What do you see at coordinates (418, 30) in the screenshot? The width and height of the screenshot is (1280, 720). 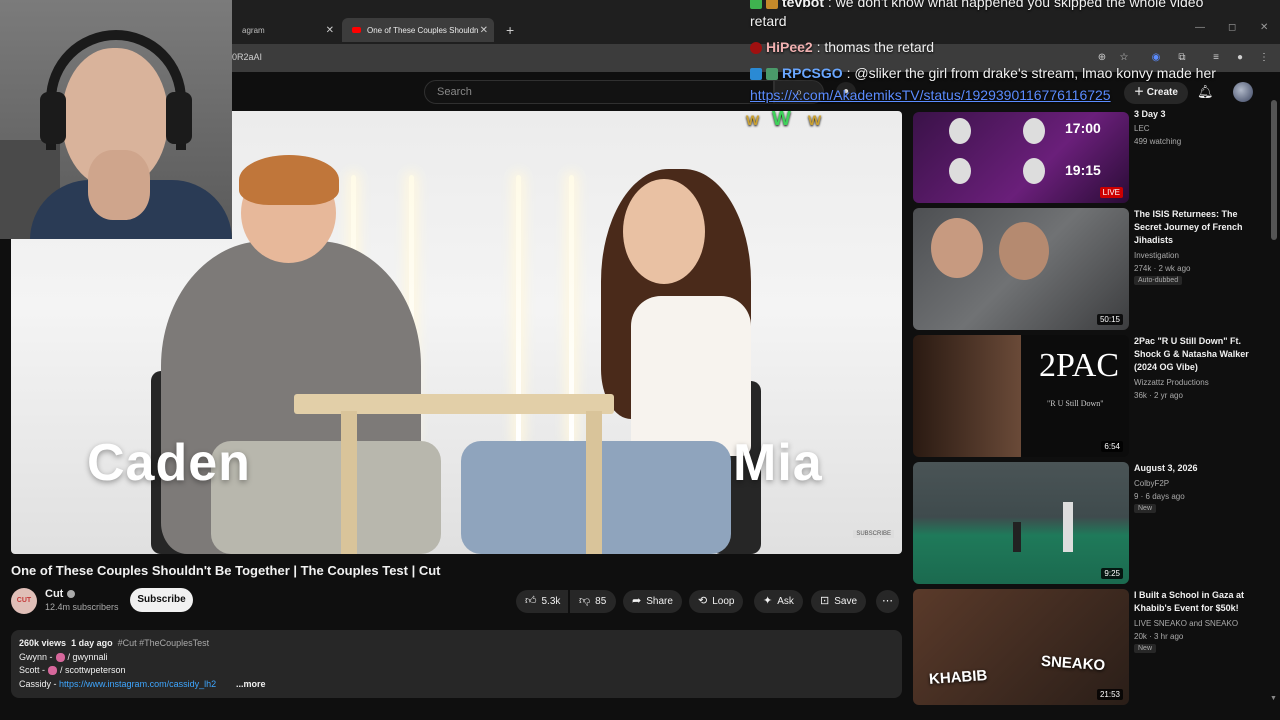 I see `browser-tab-active: One of These Couples Shouldn ✕` at bounding box center [418, 30].